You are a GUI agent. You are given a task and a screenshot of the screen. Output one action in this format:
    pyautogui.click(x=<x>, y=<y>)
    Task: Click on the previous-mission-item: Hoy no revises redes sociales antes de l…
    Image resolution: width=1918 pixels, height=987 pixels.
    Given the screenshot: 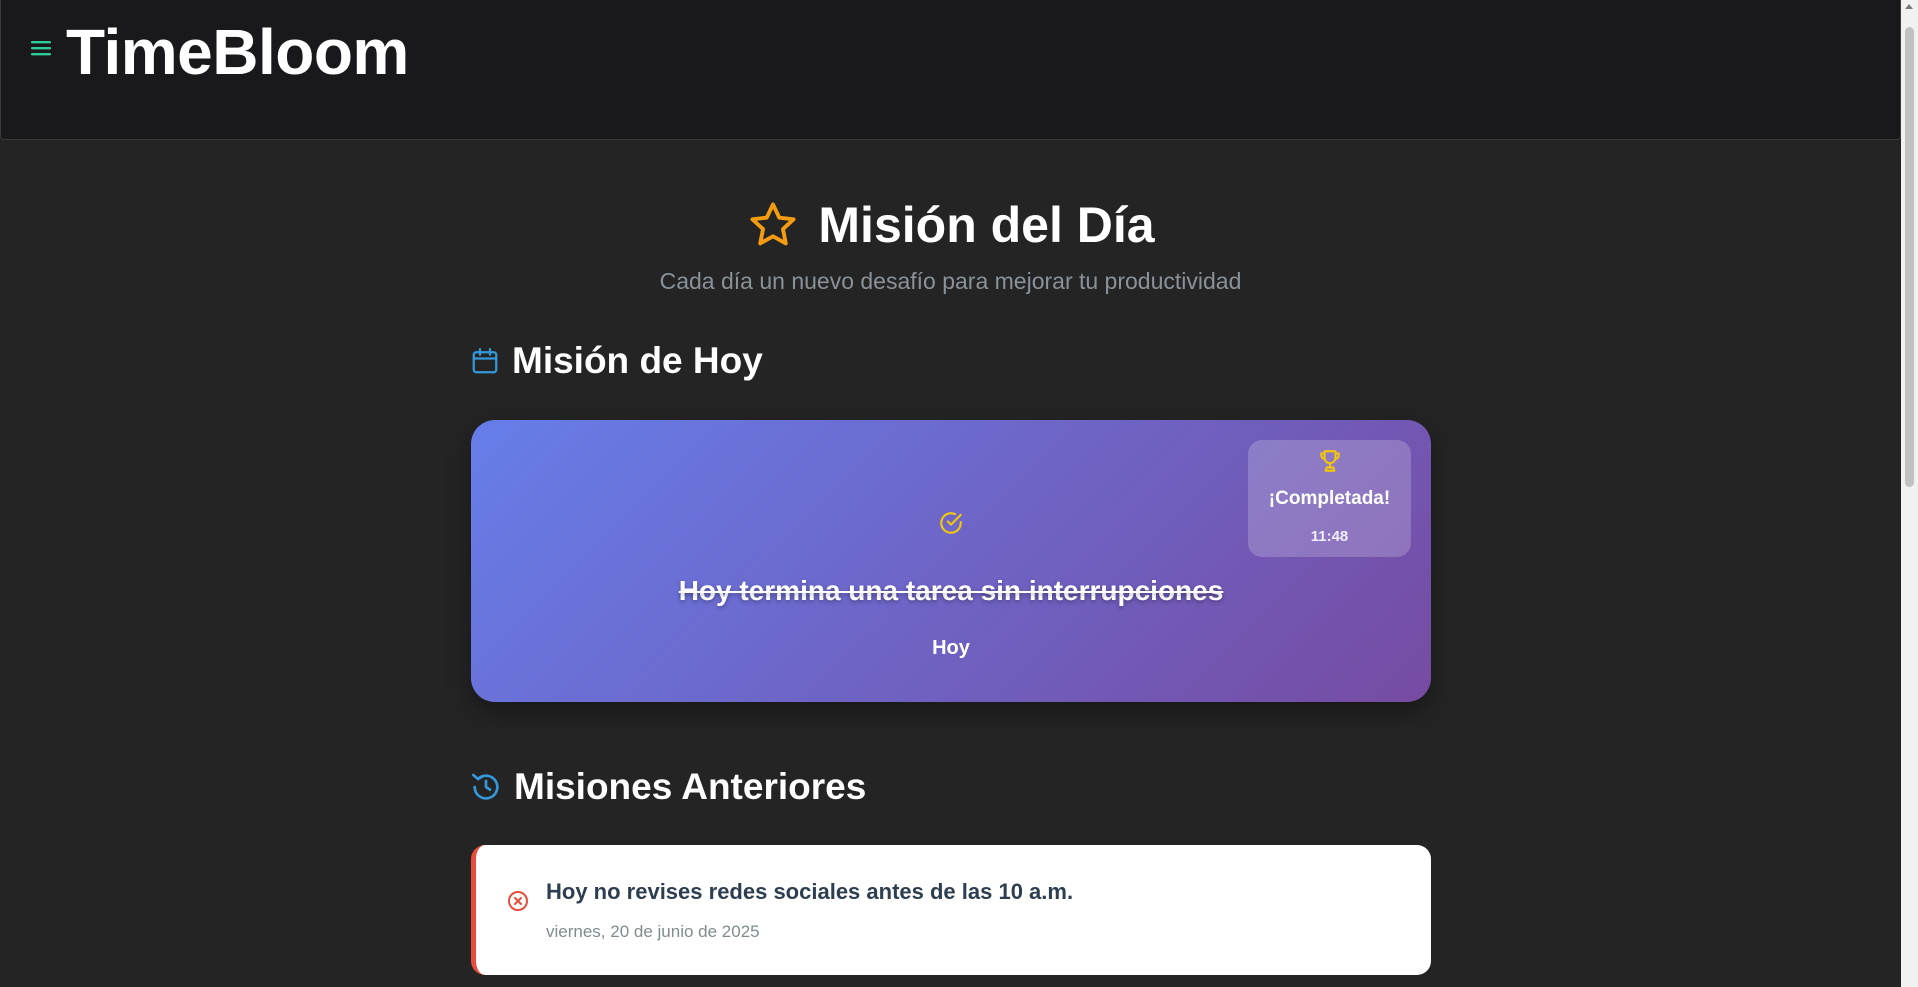 What is the action you would take?
    pyautogui.click(x=951, y=910)
    